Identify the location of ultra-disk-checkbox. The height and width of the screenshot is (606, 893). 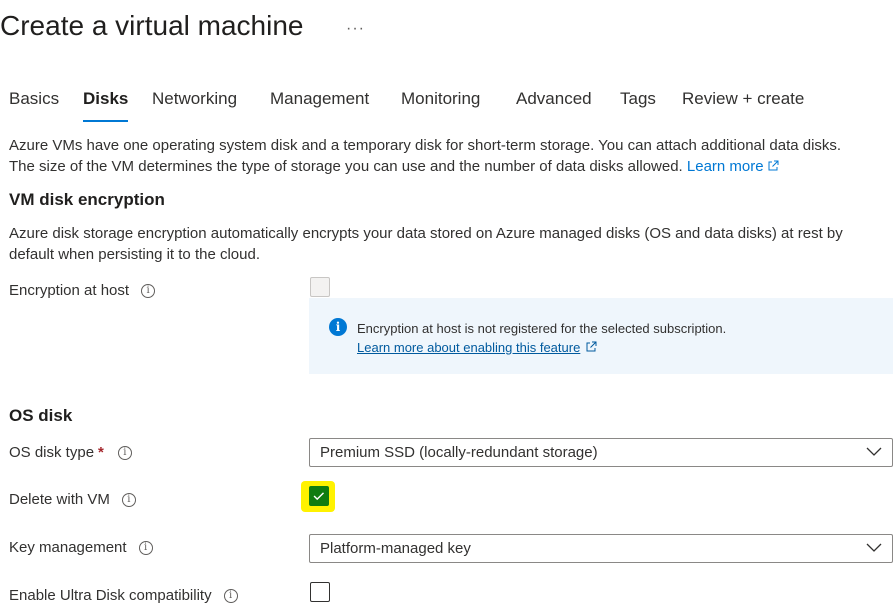
(320, 592).